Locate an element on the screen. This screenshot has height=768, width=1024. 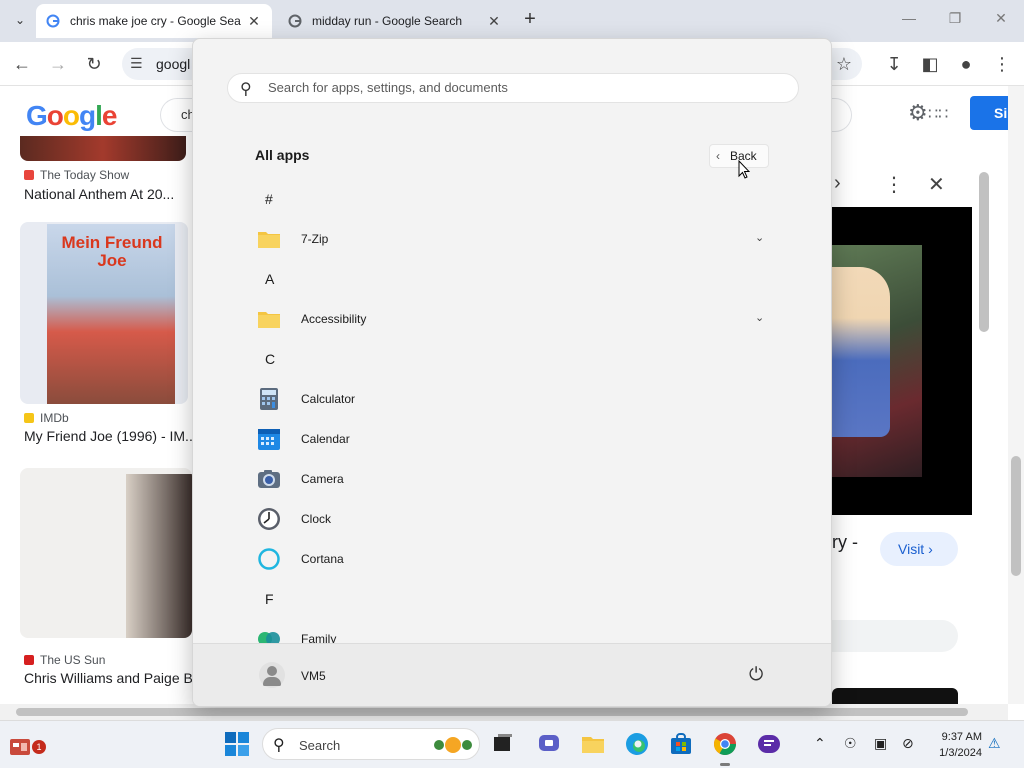
bookmark-star-icon: ☆ is located at coordinates (844, 64).